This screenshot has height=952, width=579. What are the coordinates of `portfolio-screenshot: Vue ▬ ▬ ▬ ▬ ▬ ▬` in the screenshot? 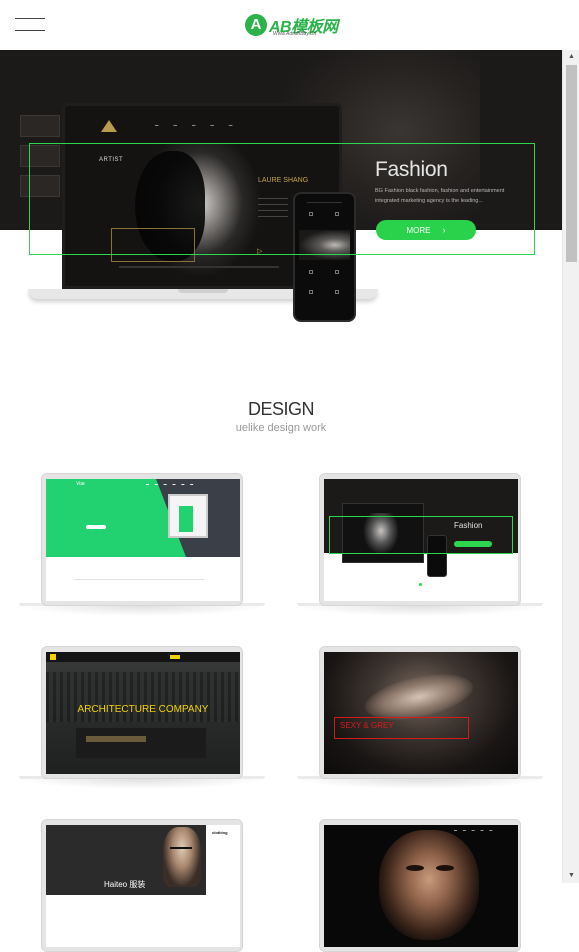 It's located at (143, 540).